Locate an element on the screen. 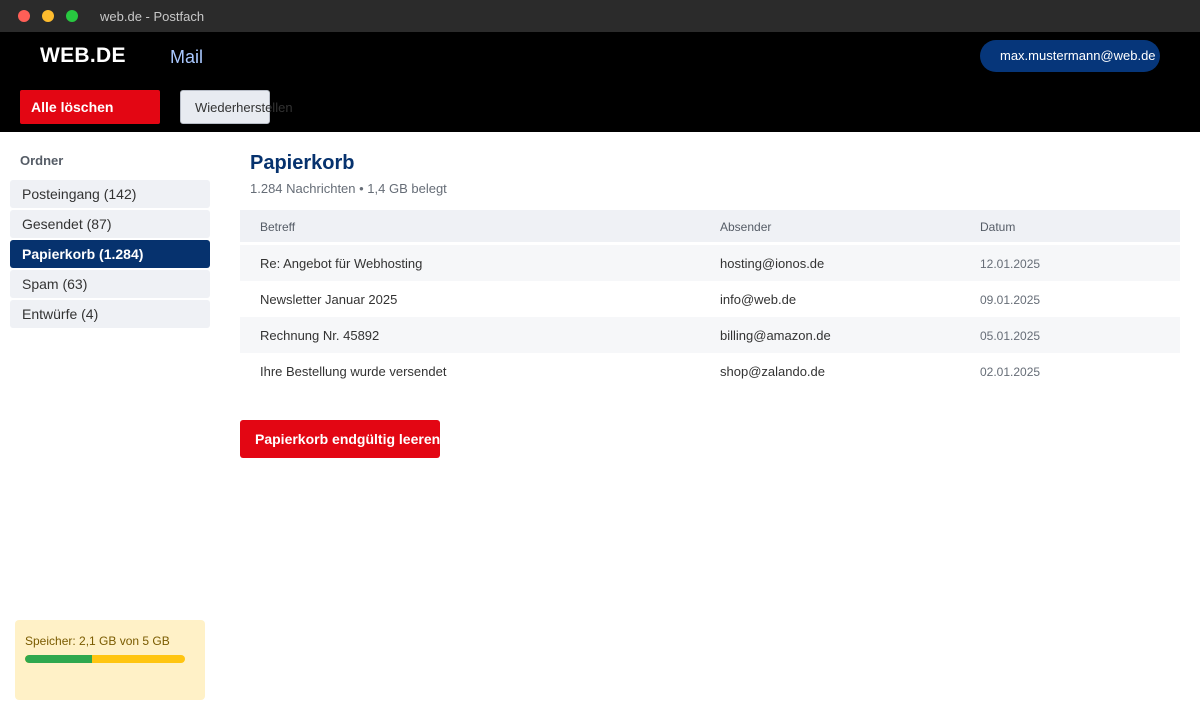 This screenshot has width=1200, height=720. row-sender: shop@zalando.de is located at coordinates (772, 371).